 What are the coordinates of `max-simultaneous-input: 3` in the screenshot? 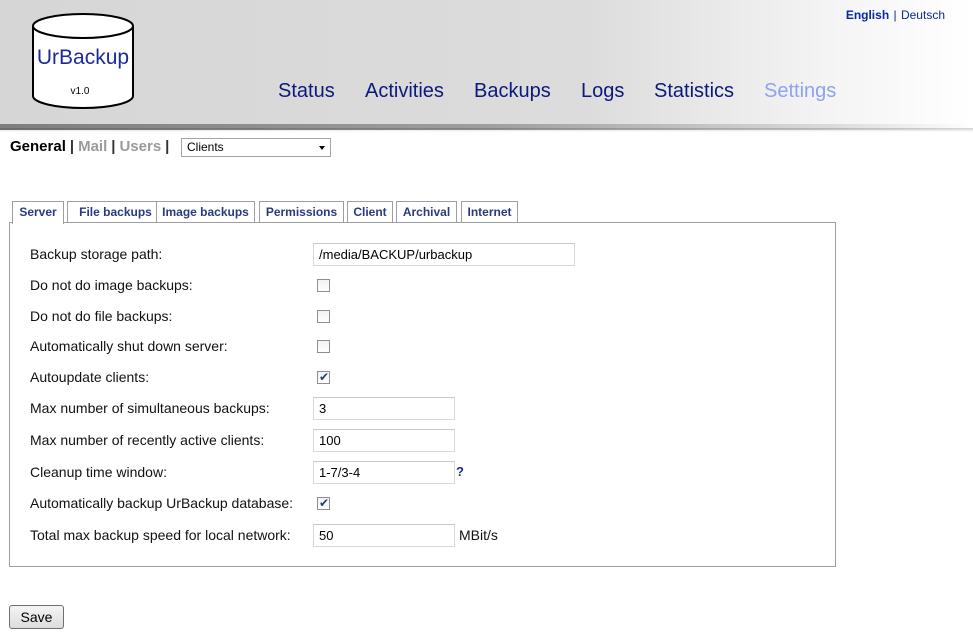 It's located at (384, 408).